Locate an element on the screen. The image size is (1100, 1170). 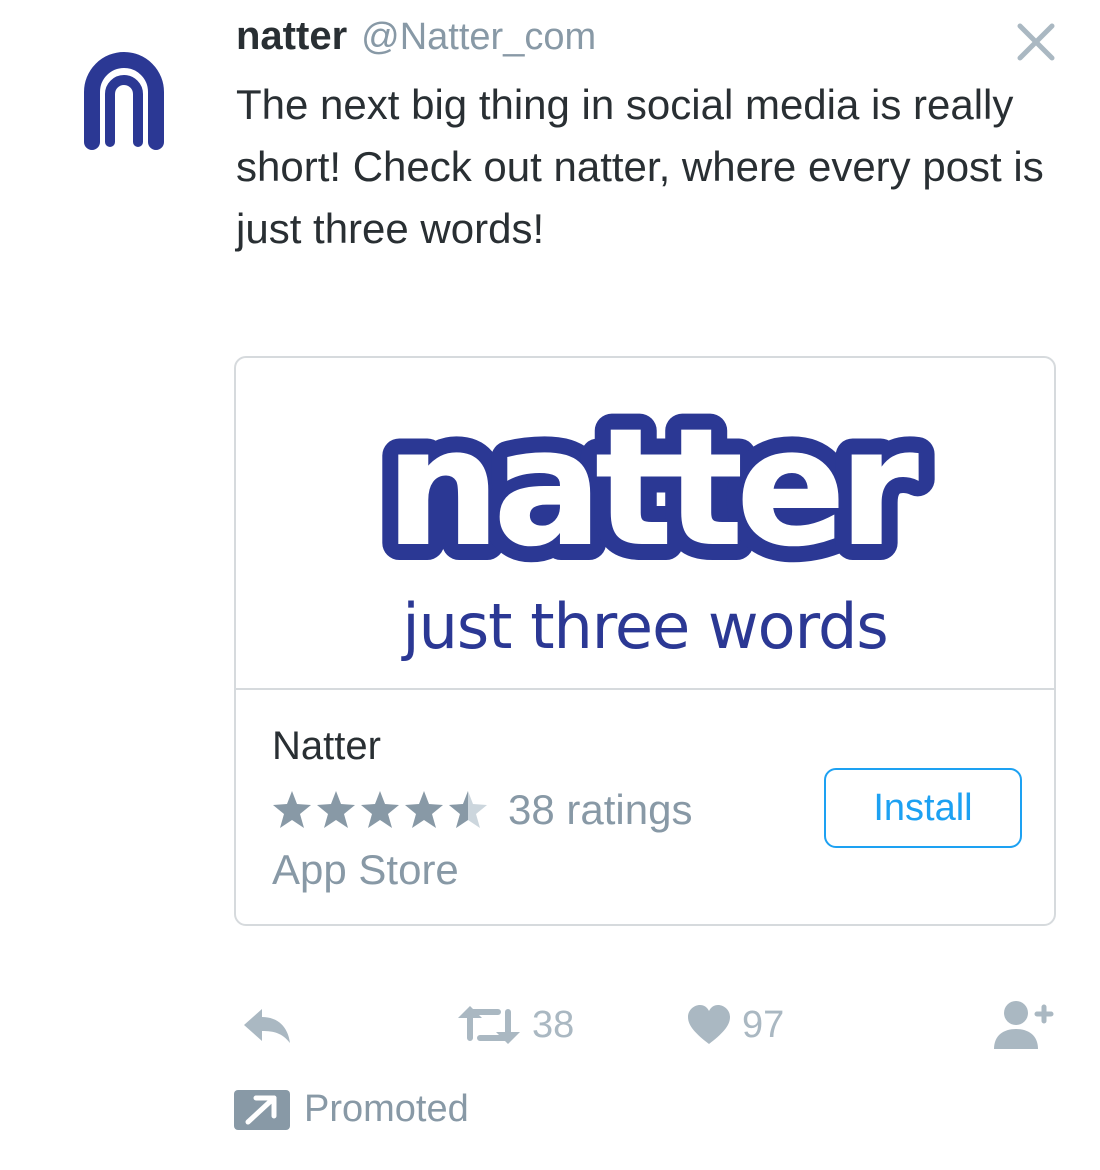
follow-user-icon is located at coordinates (1024, 1025).